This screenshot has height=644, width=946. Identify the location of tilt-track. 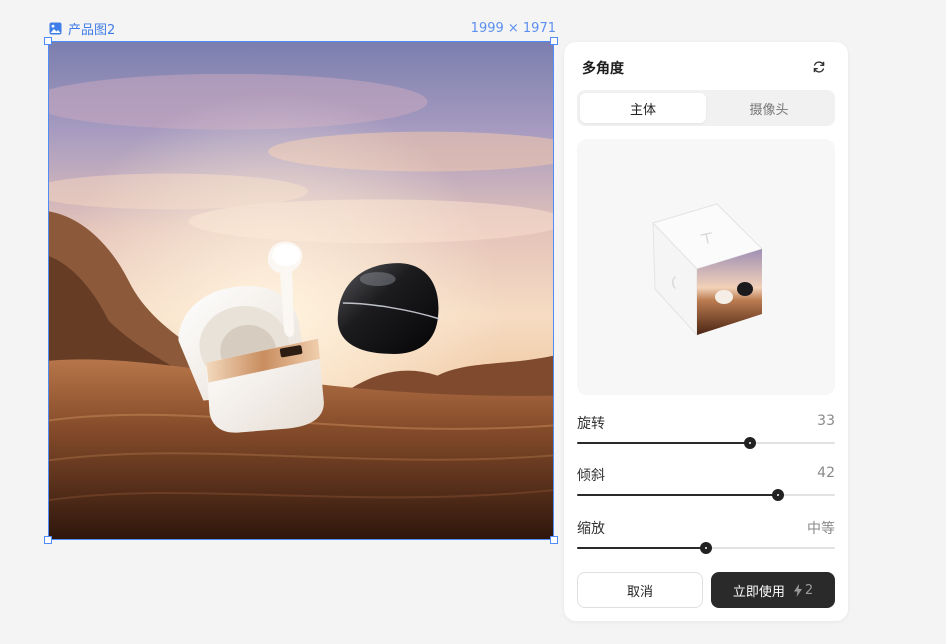
(706, 495).